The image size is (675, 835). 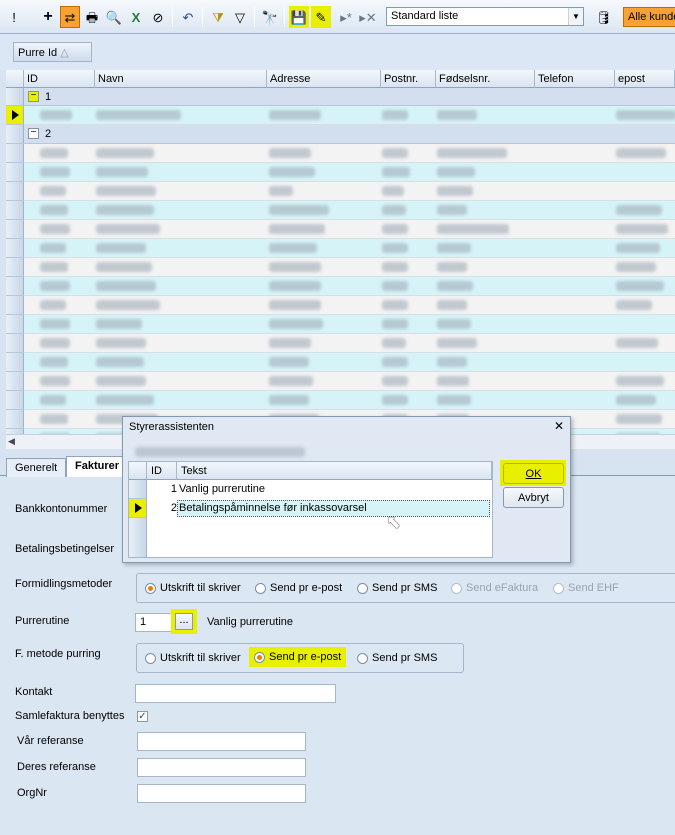 What do you see at coordinates (34, 692) in the screenshot?
I see `kontakt-label: Kontakt` at bounding box center [34, 692].